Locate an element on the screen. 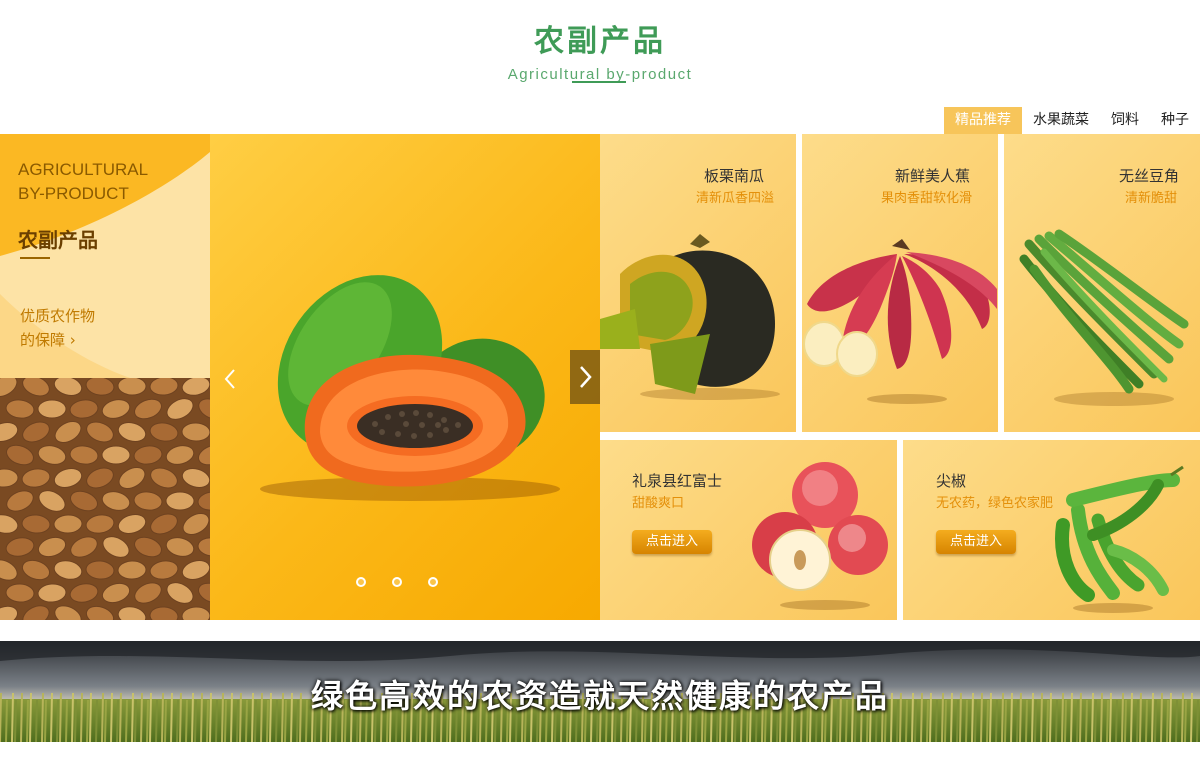 The width and height of the screenshot is (1200, 765). category-tabs: 精品推荐 水果蔬菜 饲料 种子 is located at coordinates (1072, 120).